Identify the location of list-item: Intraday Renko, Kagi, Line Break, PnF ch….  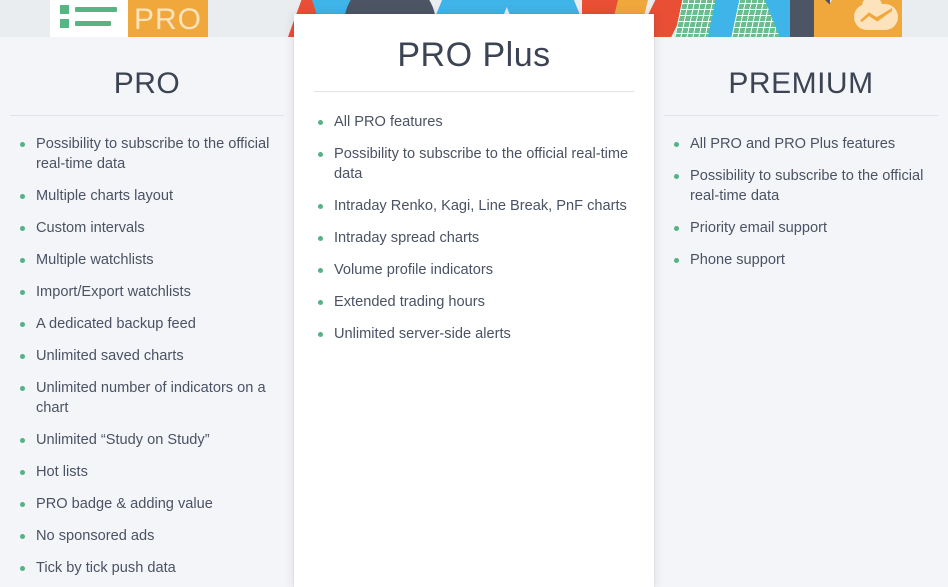
(474, 206).